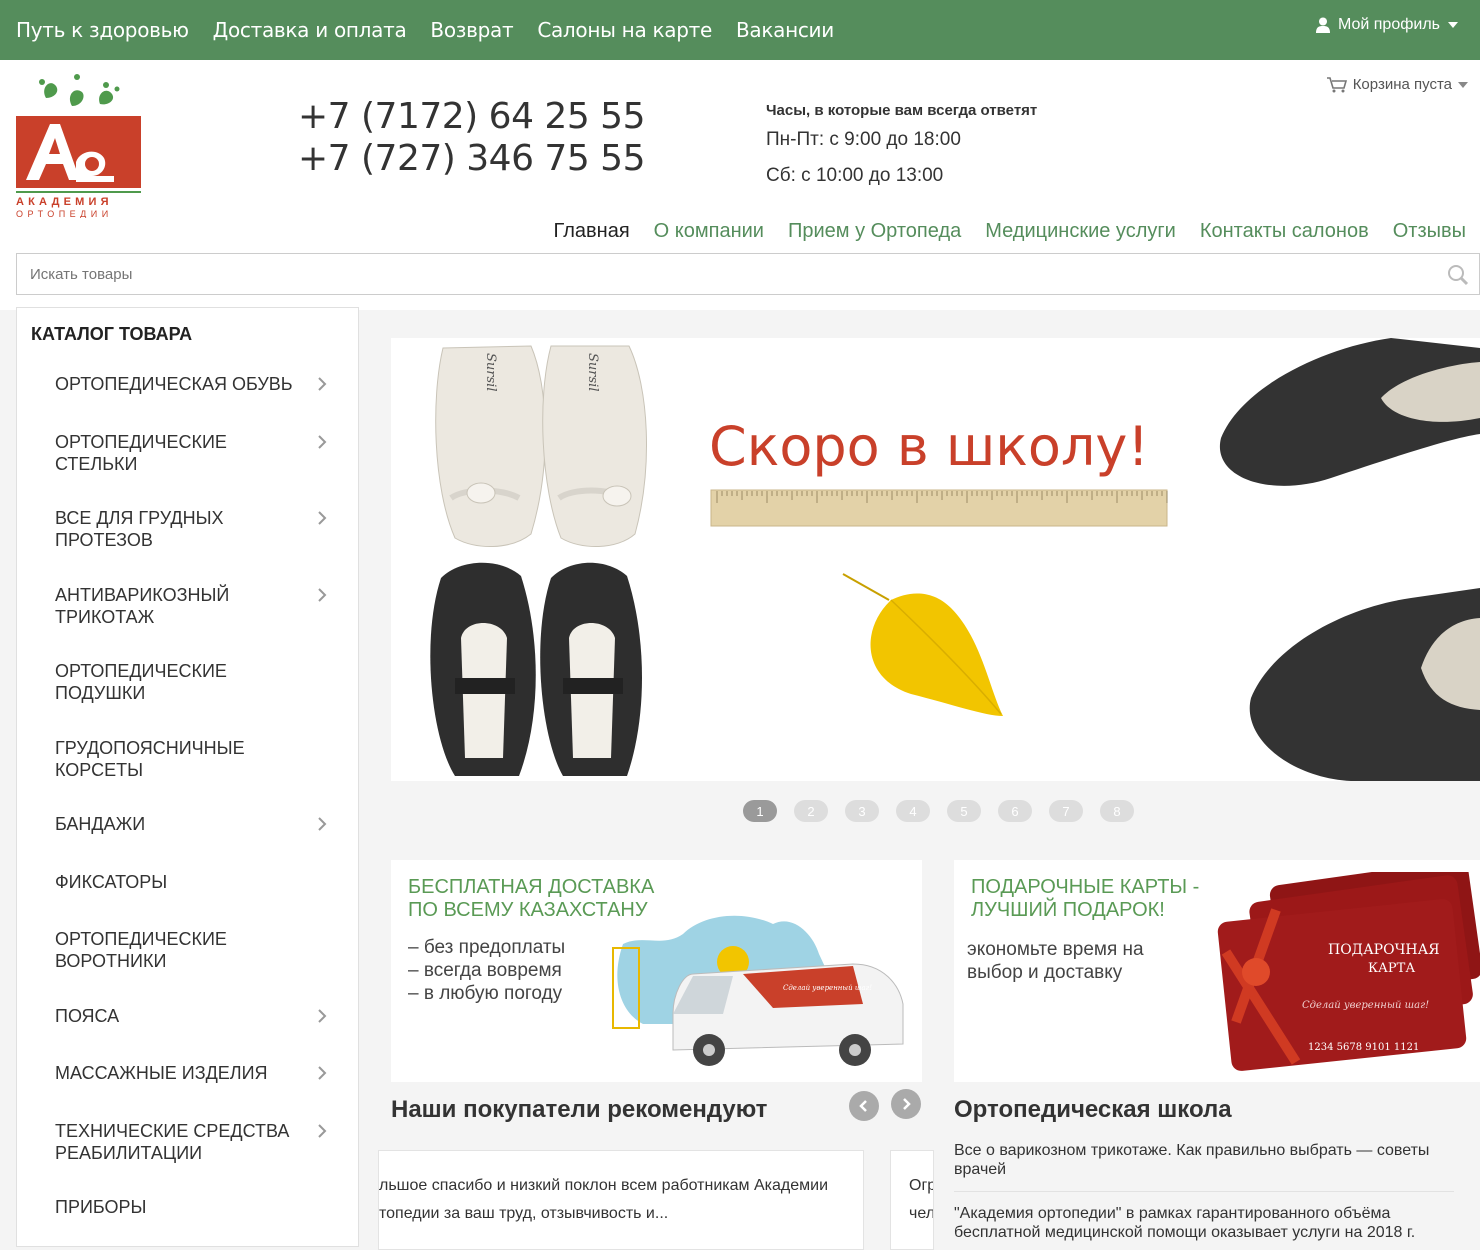 The height and width of the screenshot is (1250, 1480). I want to click on top-link-return: Возврат, so click(471, 30).